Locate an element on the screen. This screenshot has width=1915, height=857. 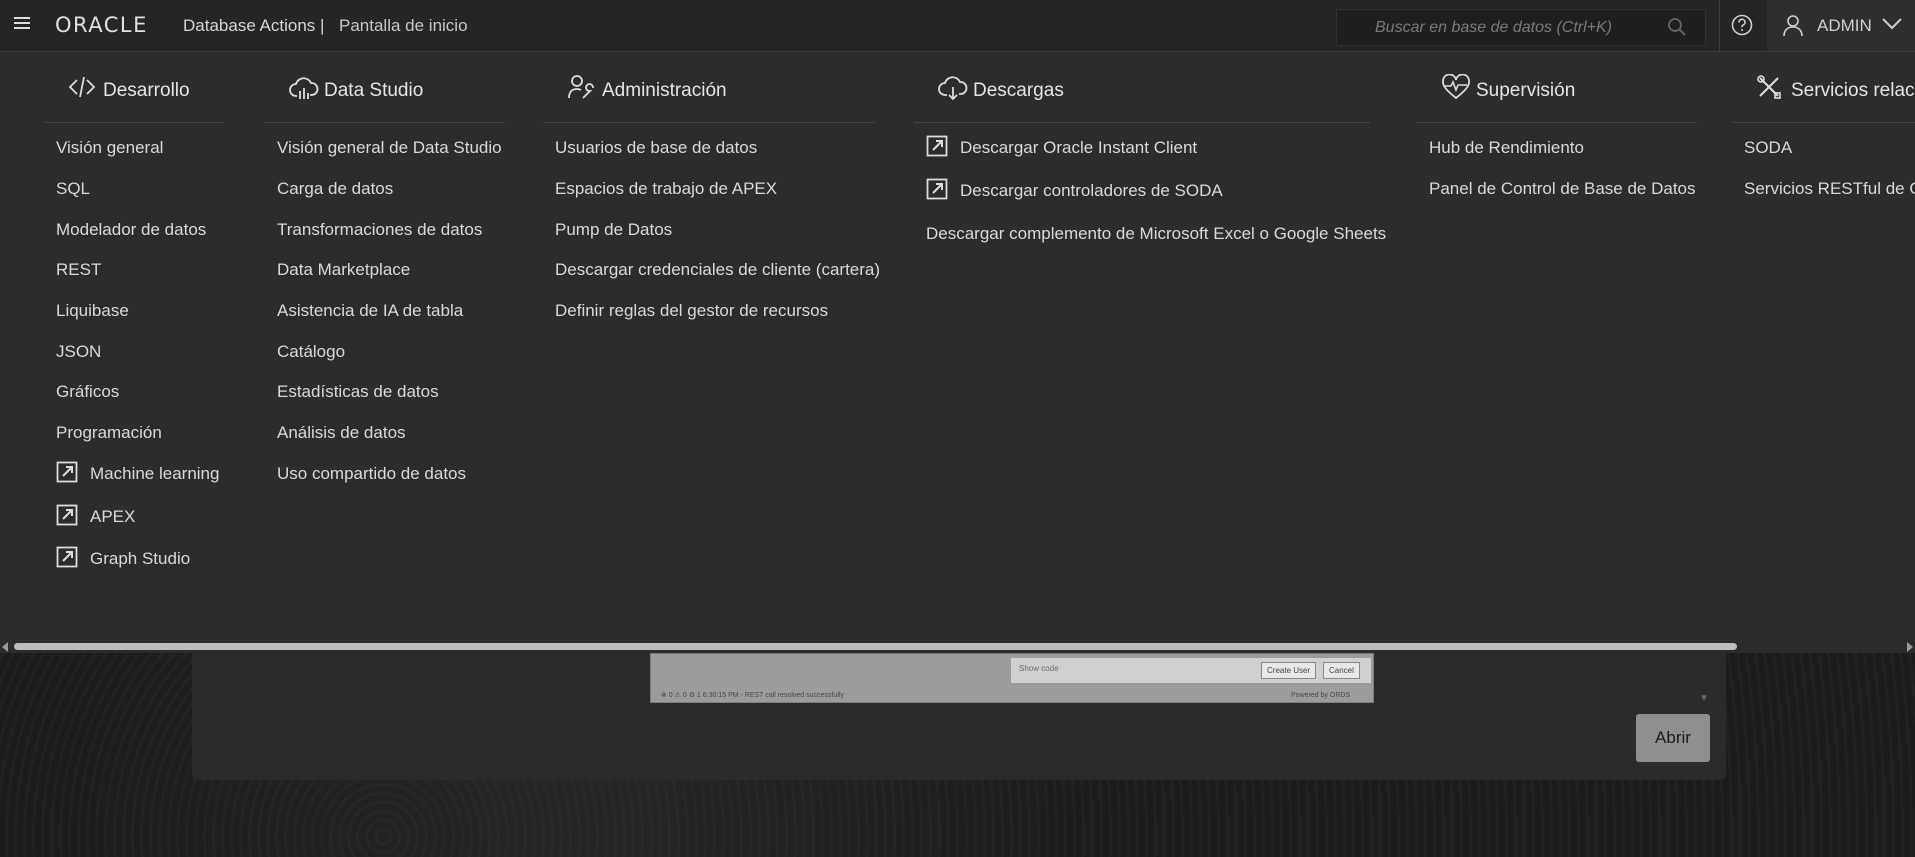
user-icon is located at coordinates (1793, 26).